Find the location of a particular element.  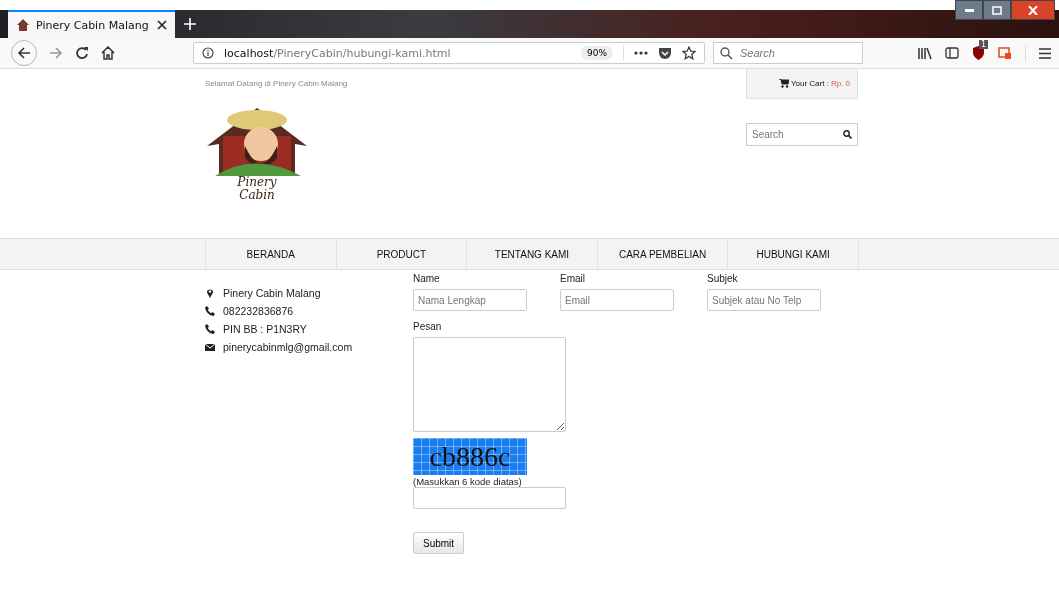

menu-icon is located at coordinates (1045, 53).